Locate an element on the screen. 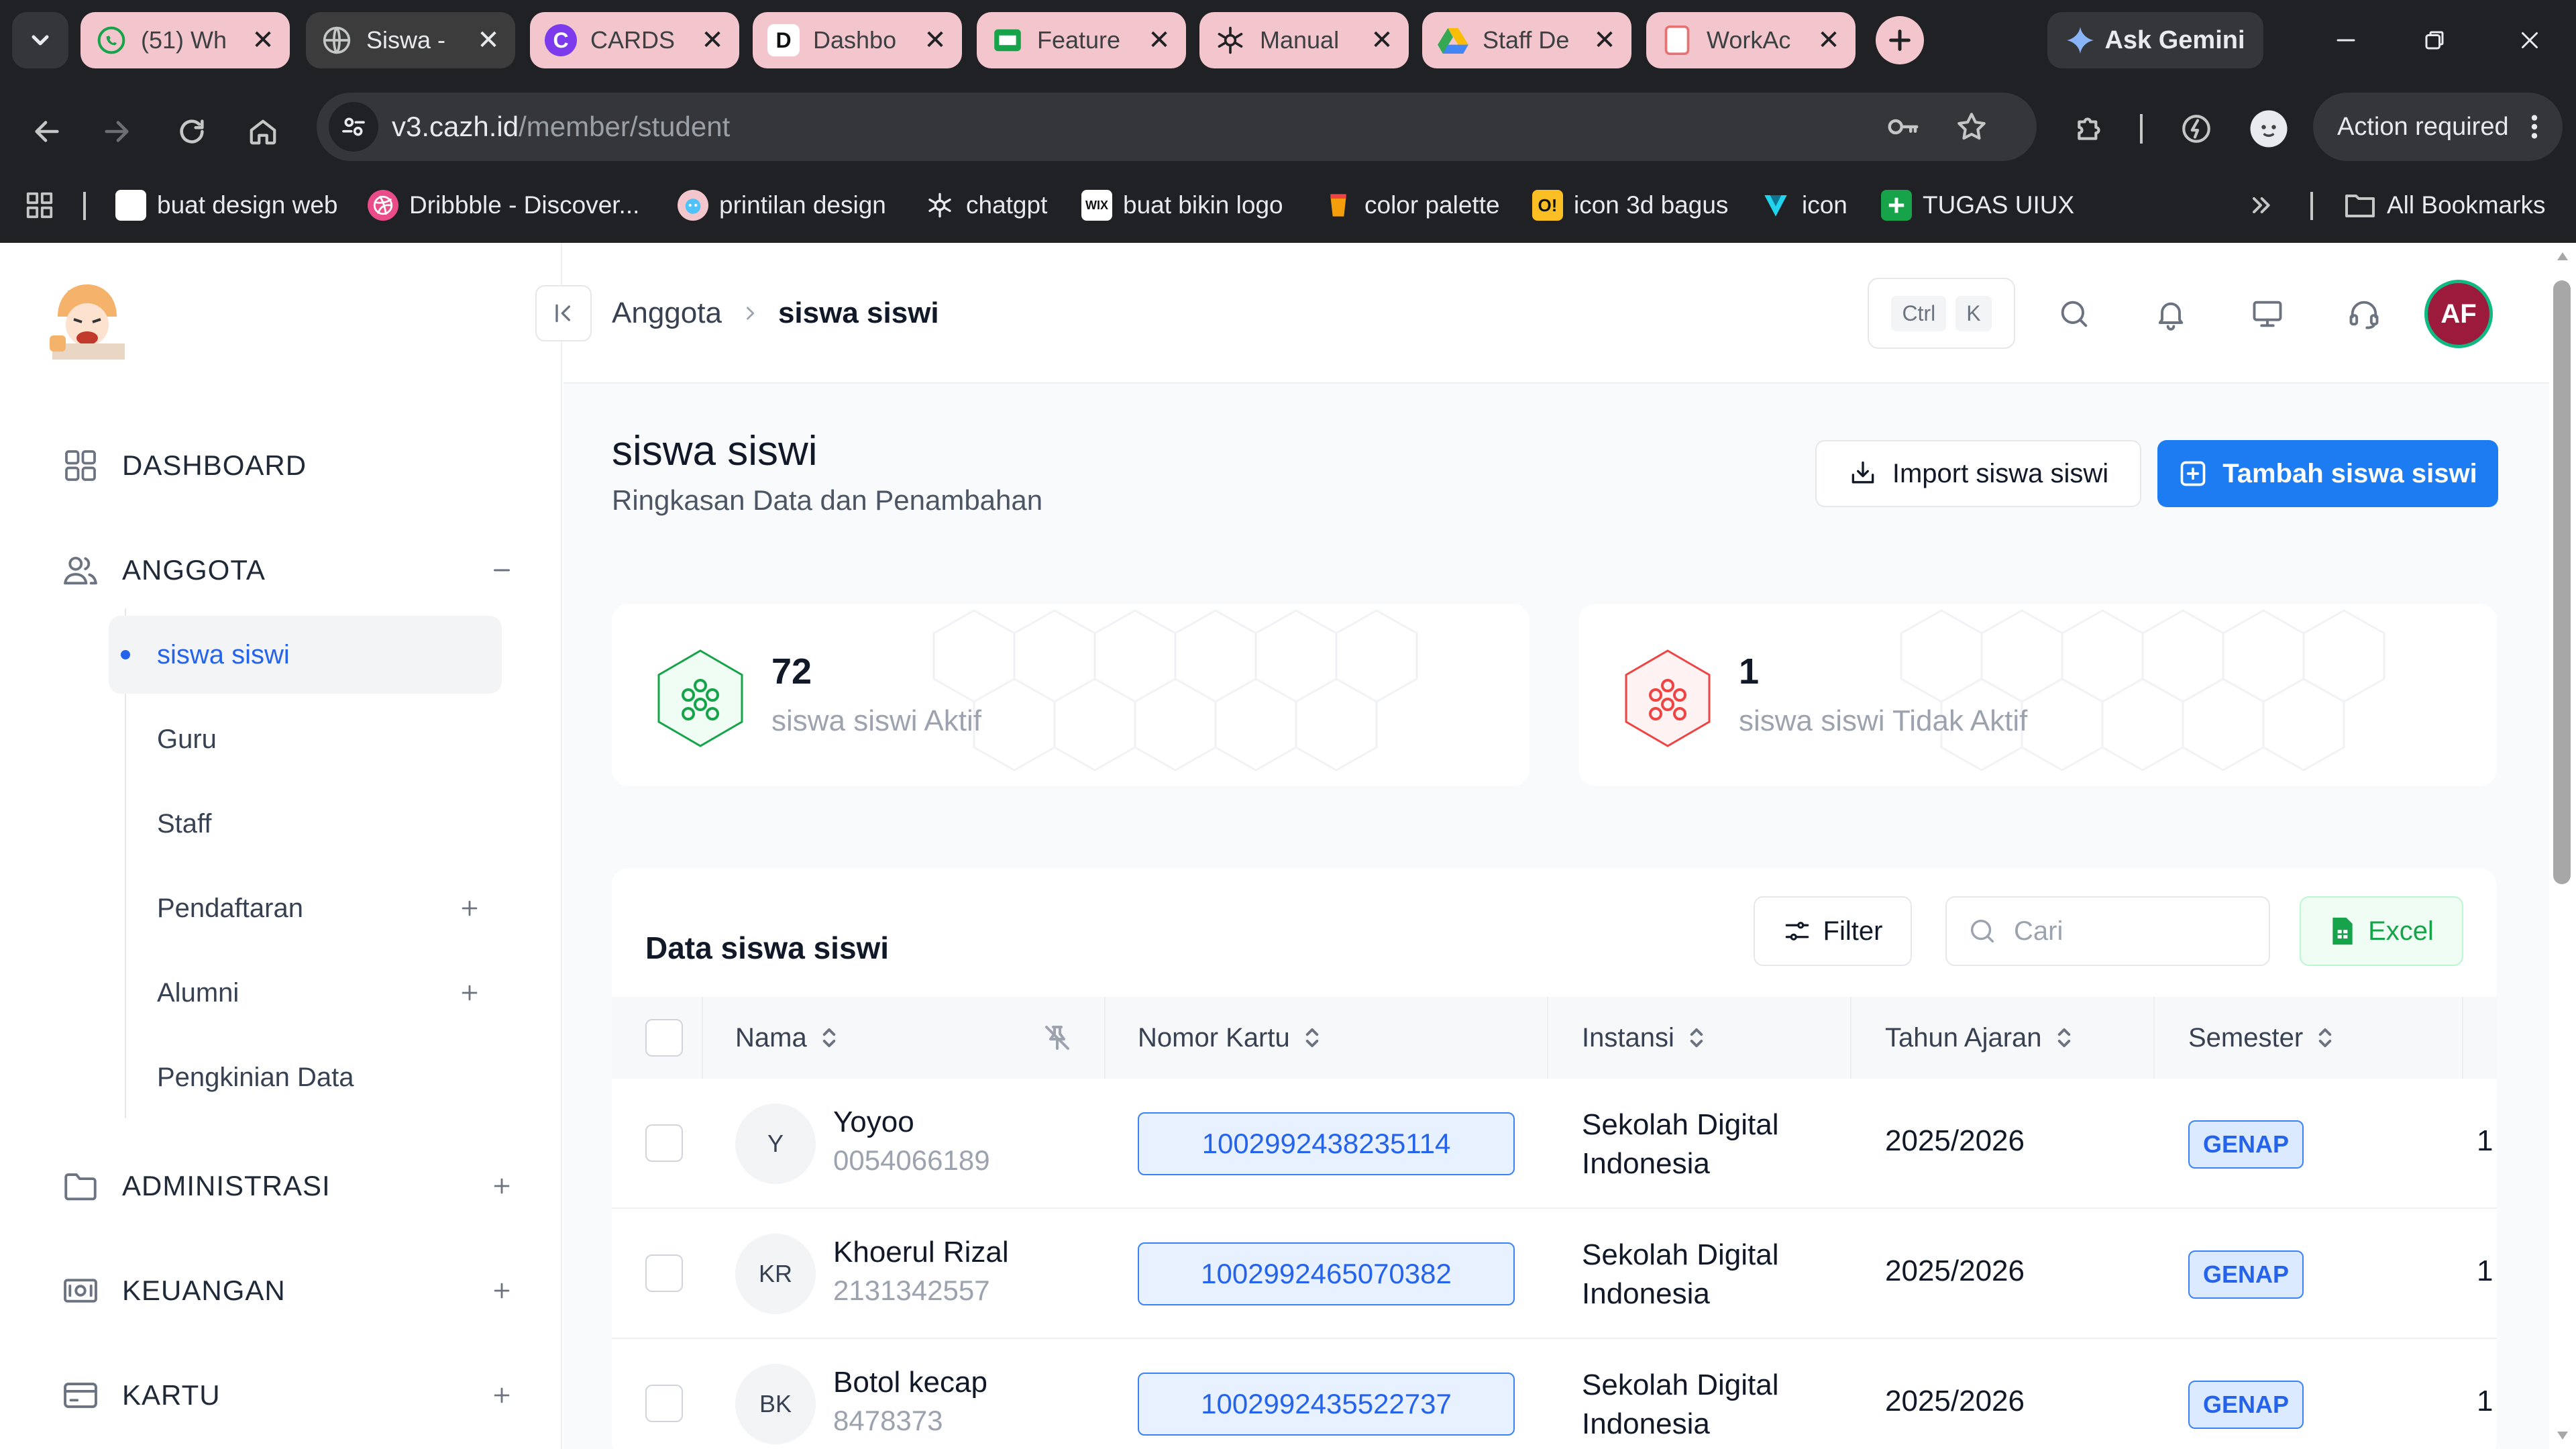 This screenshot has width=2576, height=1449. bookmarks-overflow-button is located at coordinates (2260, 205).